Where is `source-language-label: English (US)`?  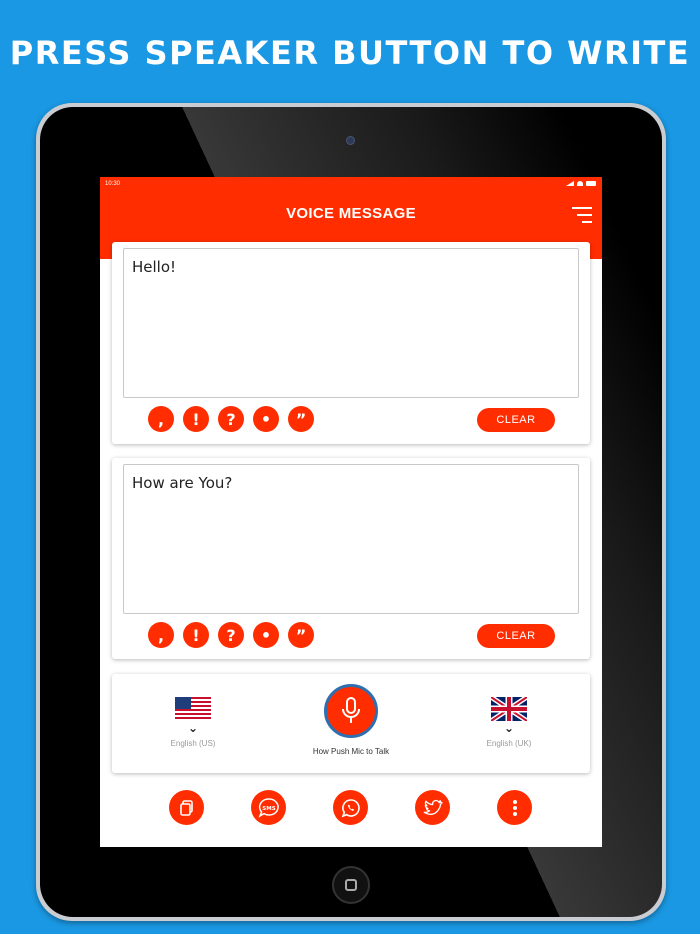 source-language-label: English (US) is located at coordinates (193, 743).